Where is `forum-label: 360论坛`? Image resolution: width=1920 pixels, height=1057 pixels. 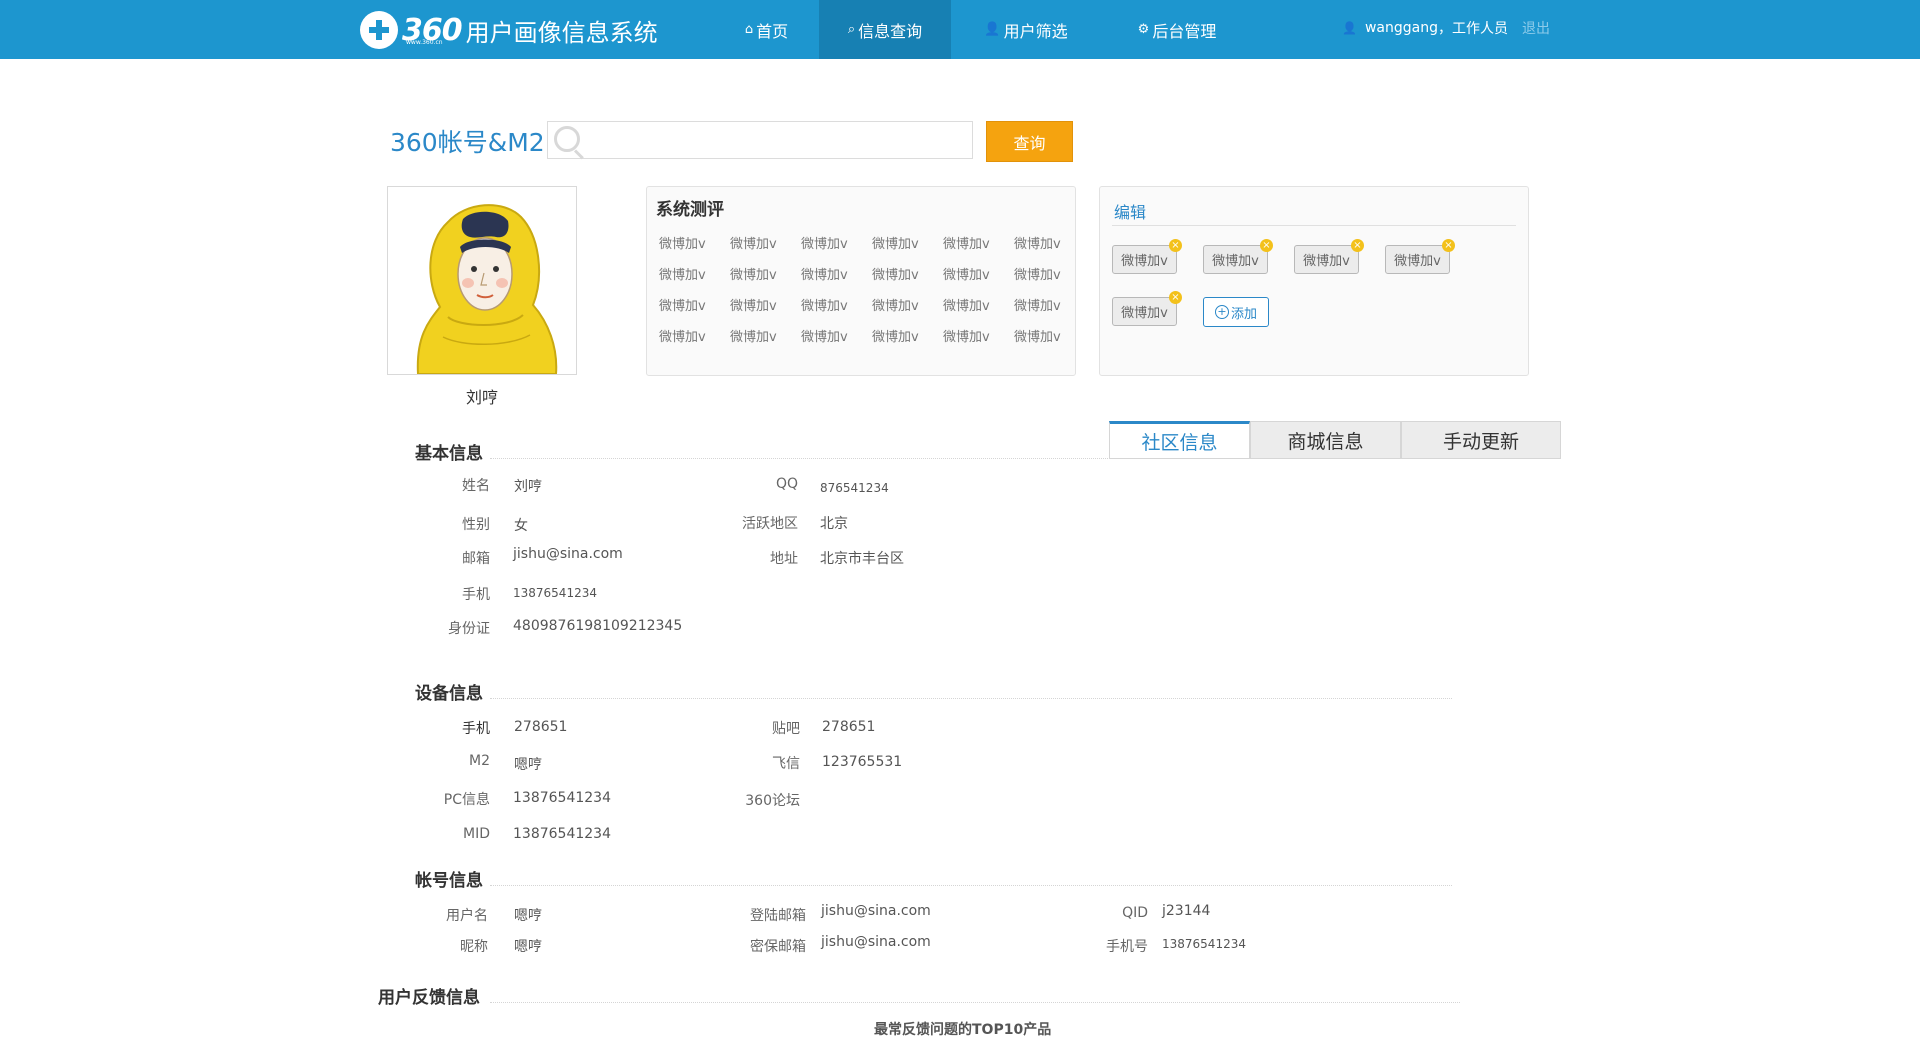
forum-label: 360论坛 is located at coordinates (772, 801).